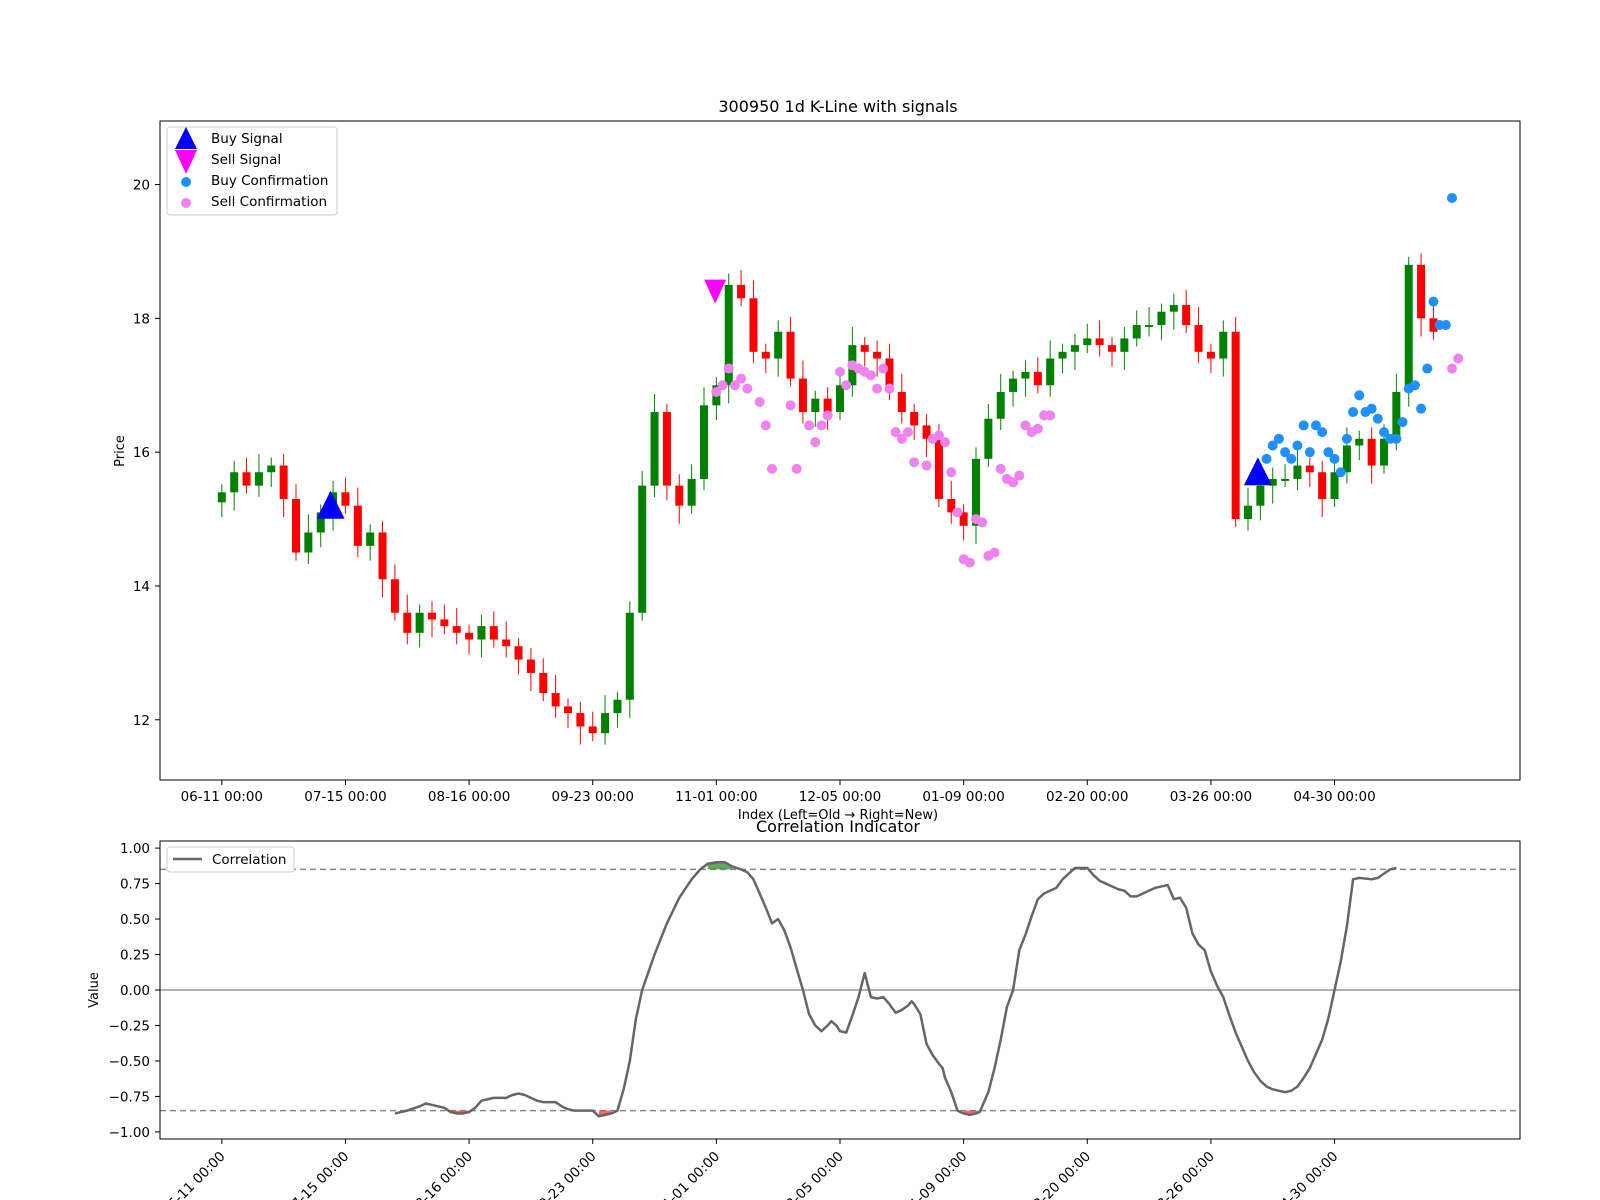 This screenshot has height=1200, width=1600. Describe the element at coordinates (141, 721) in the screenshot. I see `y-tick-label: 12` at that location.